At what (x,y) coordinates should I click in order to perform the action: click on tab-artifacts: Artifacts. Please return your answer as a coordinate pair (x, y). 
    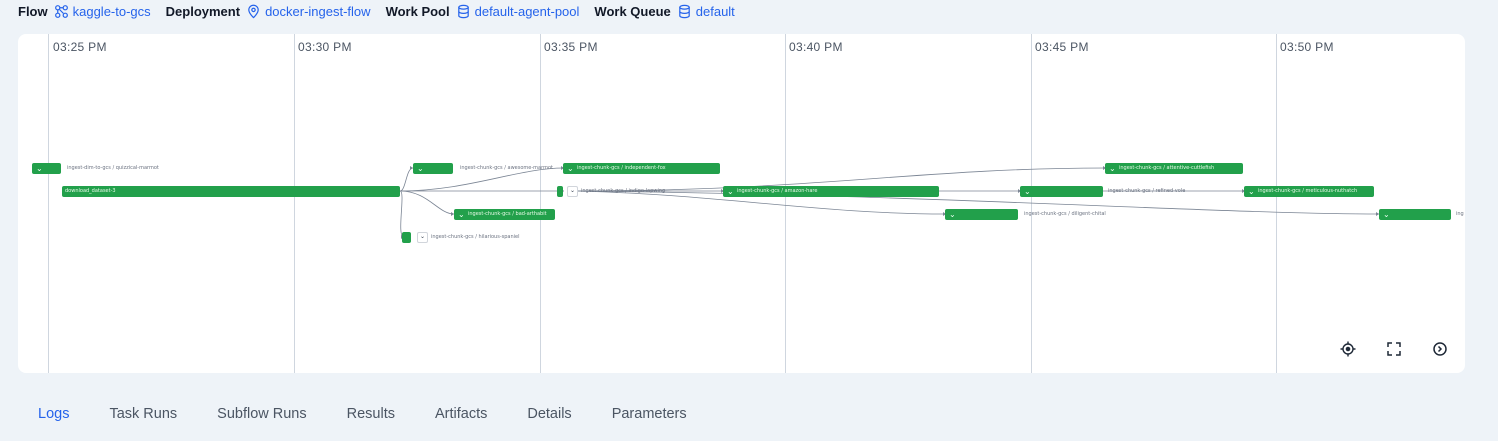
    Looking at the image, I should click on (461, 414).